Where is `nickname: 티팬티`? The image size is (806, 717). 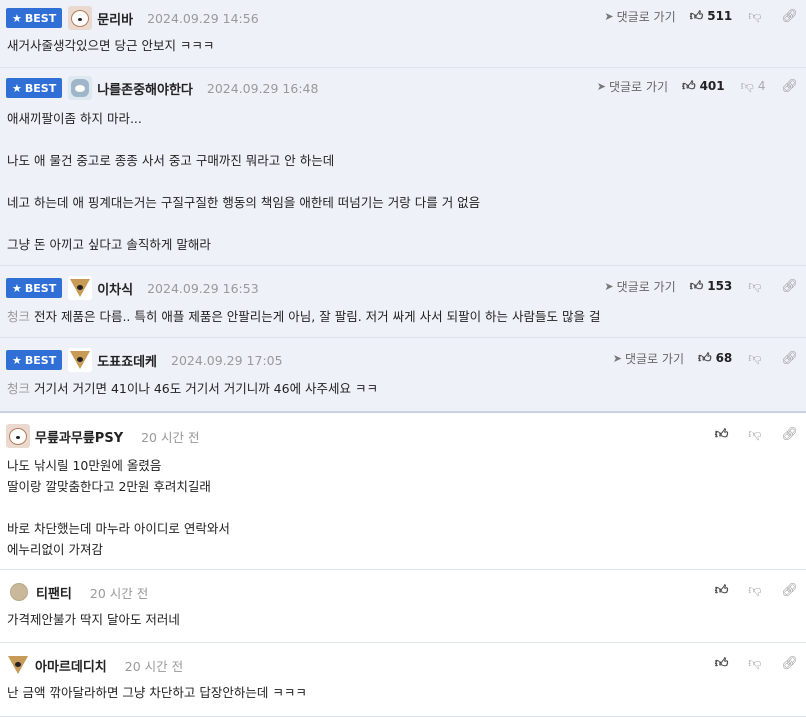 nickname: 티팬티 is located at coordinates (54, 592).